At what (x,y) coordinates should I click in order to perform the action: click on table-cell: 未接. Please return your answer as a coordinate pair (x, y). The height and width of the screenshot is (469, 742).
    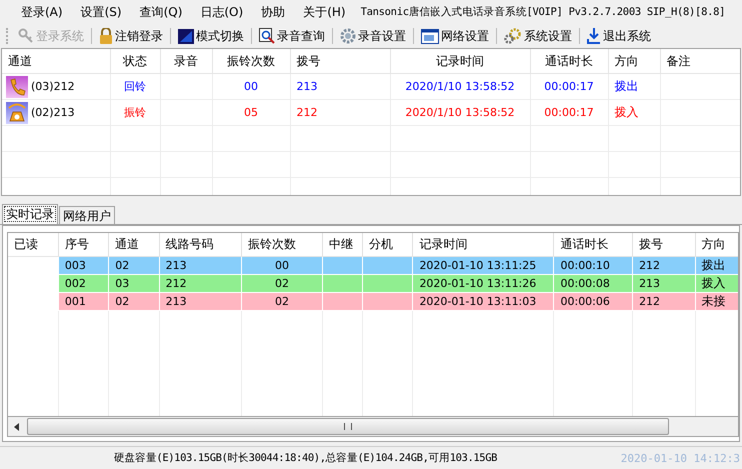
    Looking at the image, I should click on (716, 301).